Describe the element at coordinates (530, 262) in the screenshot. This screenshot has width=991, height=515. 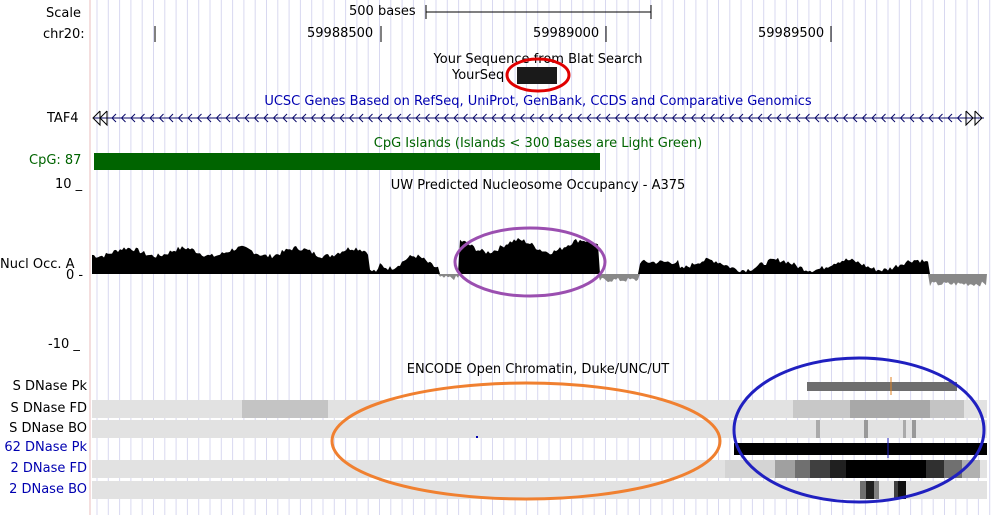
I see `purple-highlight-ellipse` at that location.